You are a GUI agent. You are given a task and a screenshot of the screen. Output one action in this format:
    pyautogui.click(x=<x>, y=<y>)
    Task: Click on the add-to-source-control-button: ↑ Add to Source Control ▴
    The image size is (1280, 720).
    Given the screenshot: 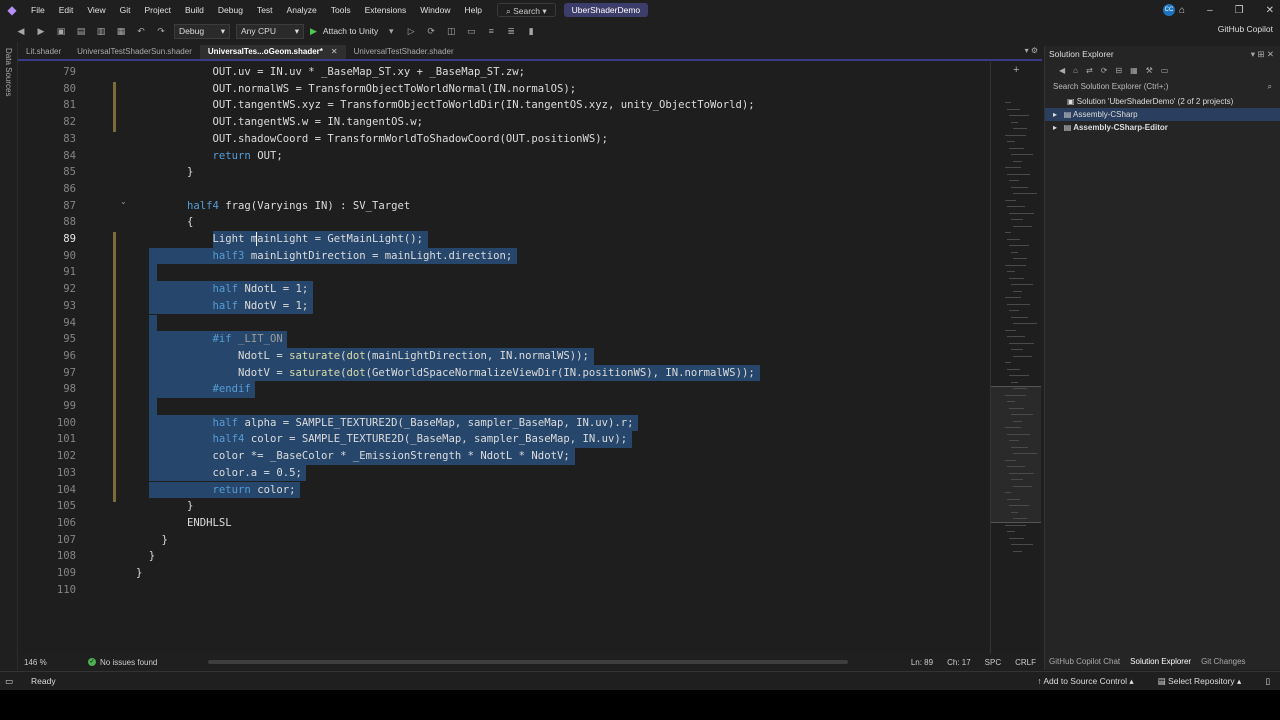 What is the action you would take?
    pyautogui.click(x=1085, y=681)
    